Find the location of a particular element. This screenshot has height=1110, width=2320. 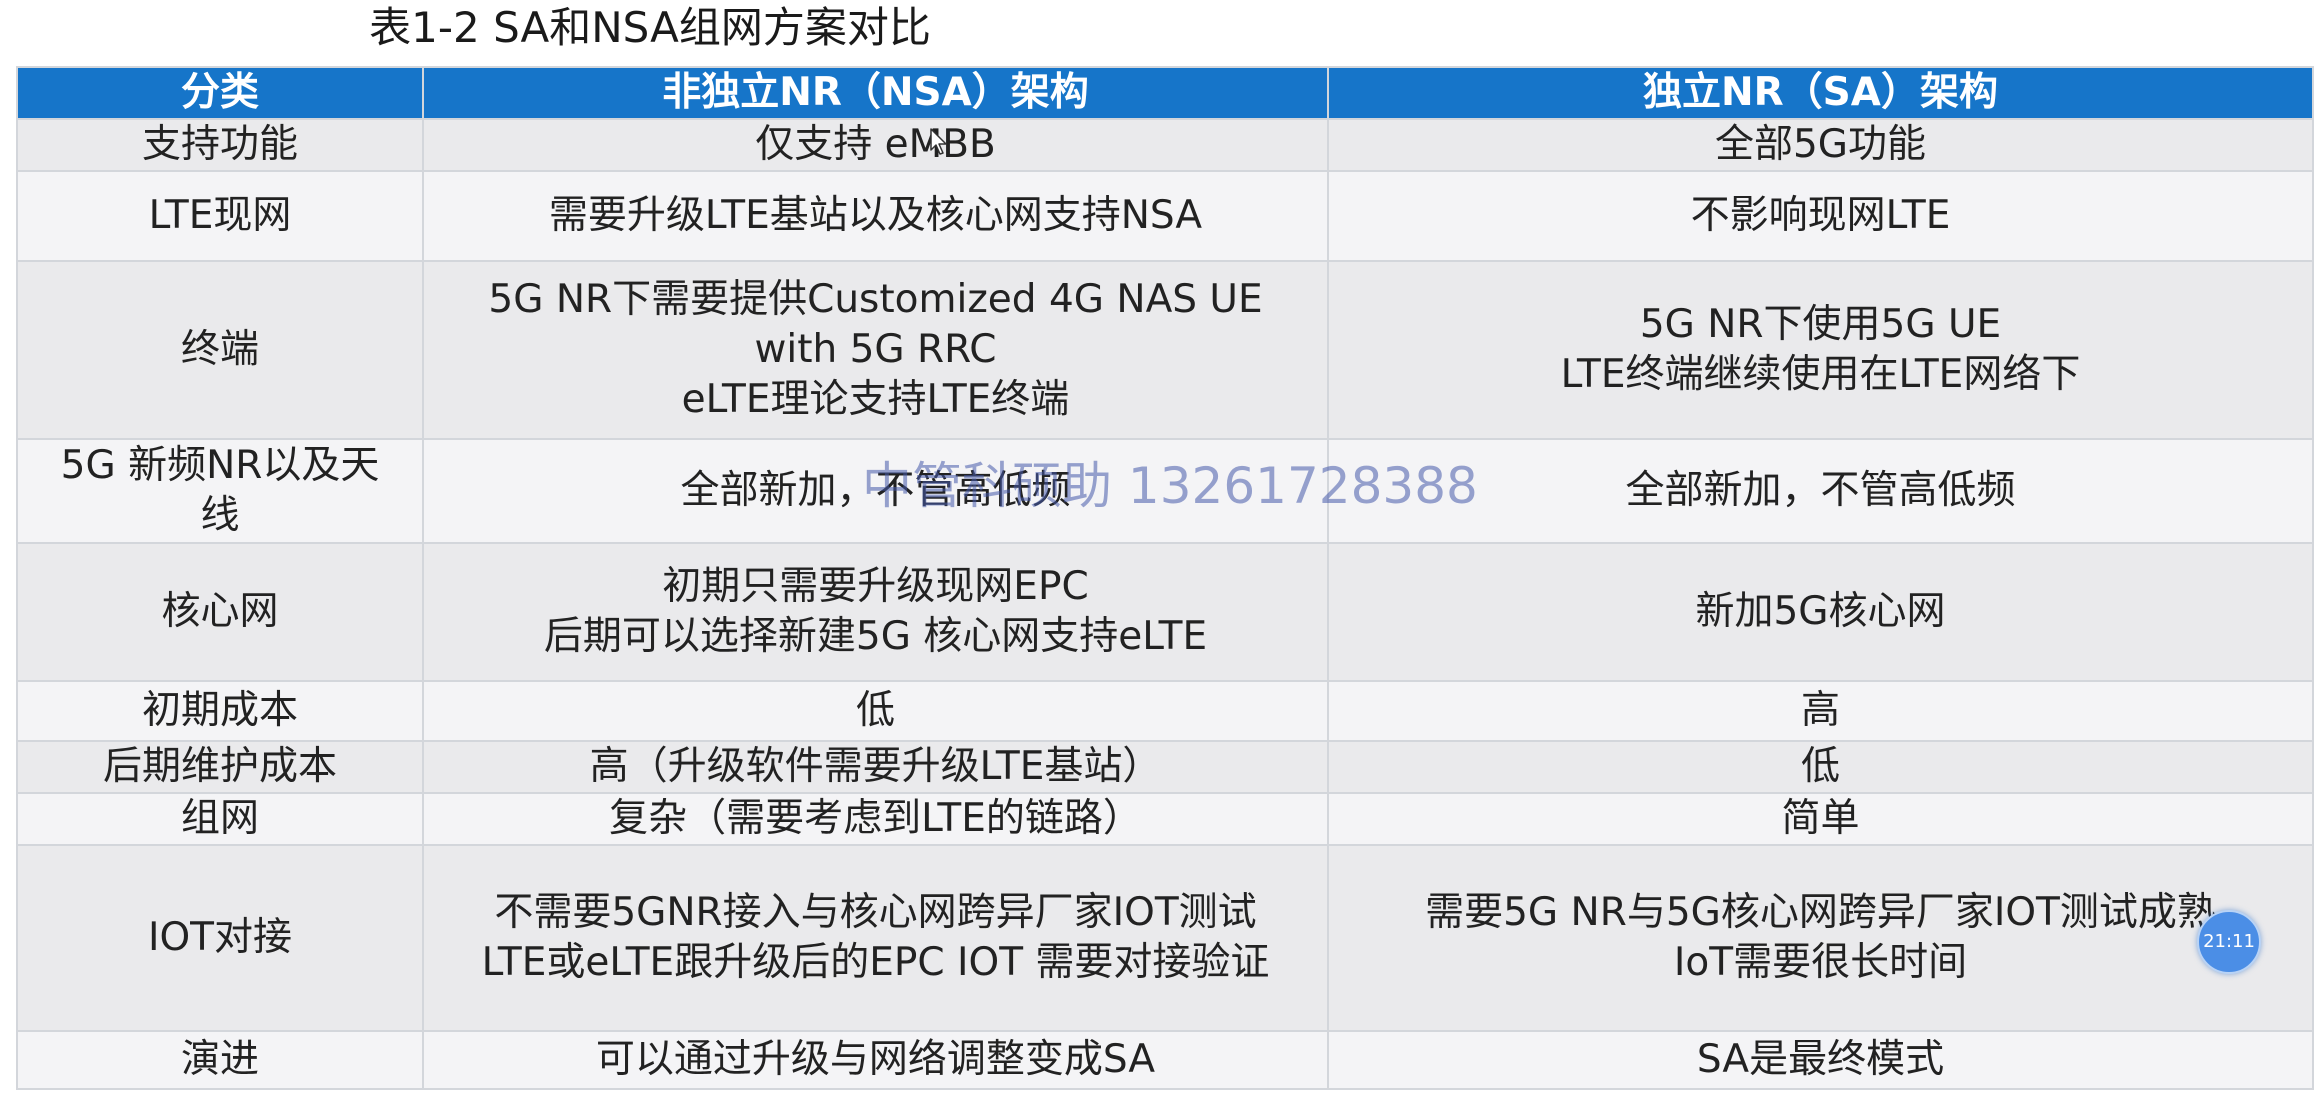

table-row: 演进 可以通过升级与网络调整变成SA SA是最终模式 is located at coordinates (1165, 1060).